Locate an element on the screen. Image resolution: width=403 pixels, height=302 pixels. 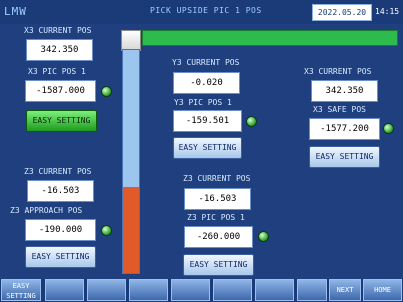
y3-pic-status-lamp-icon is located at coordinates (251, 121).